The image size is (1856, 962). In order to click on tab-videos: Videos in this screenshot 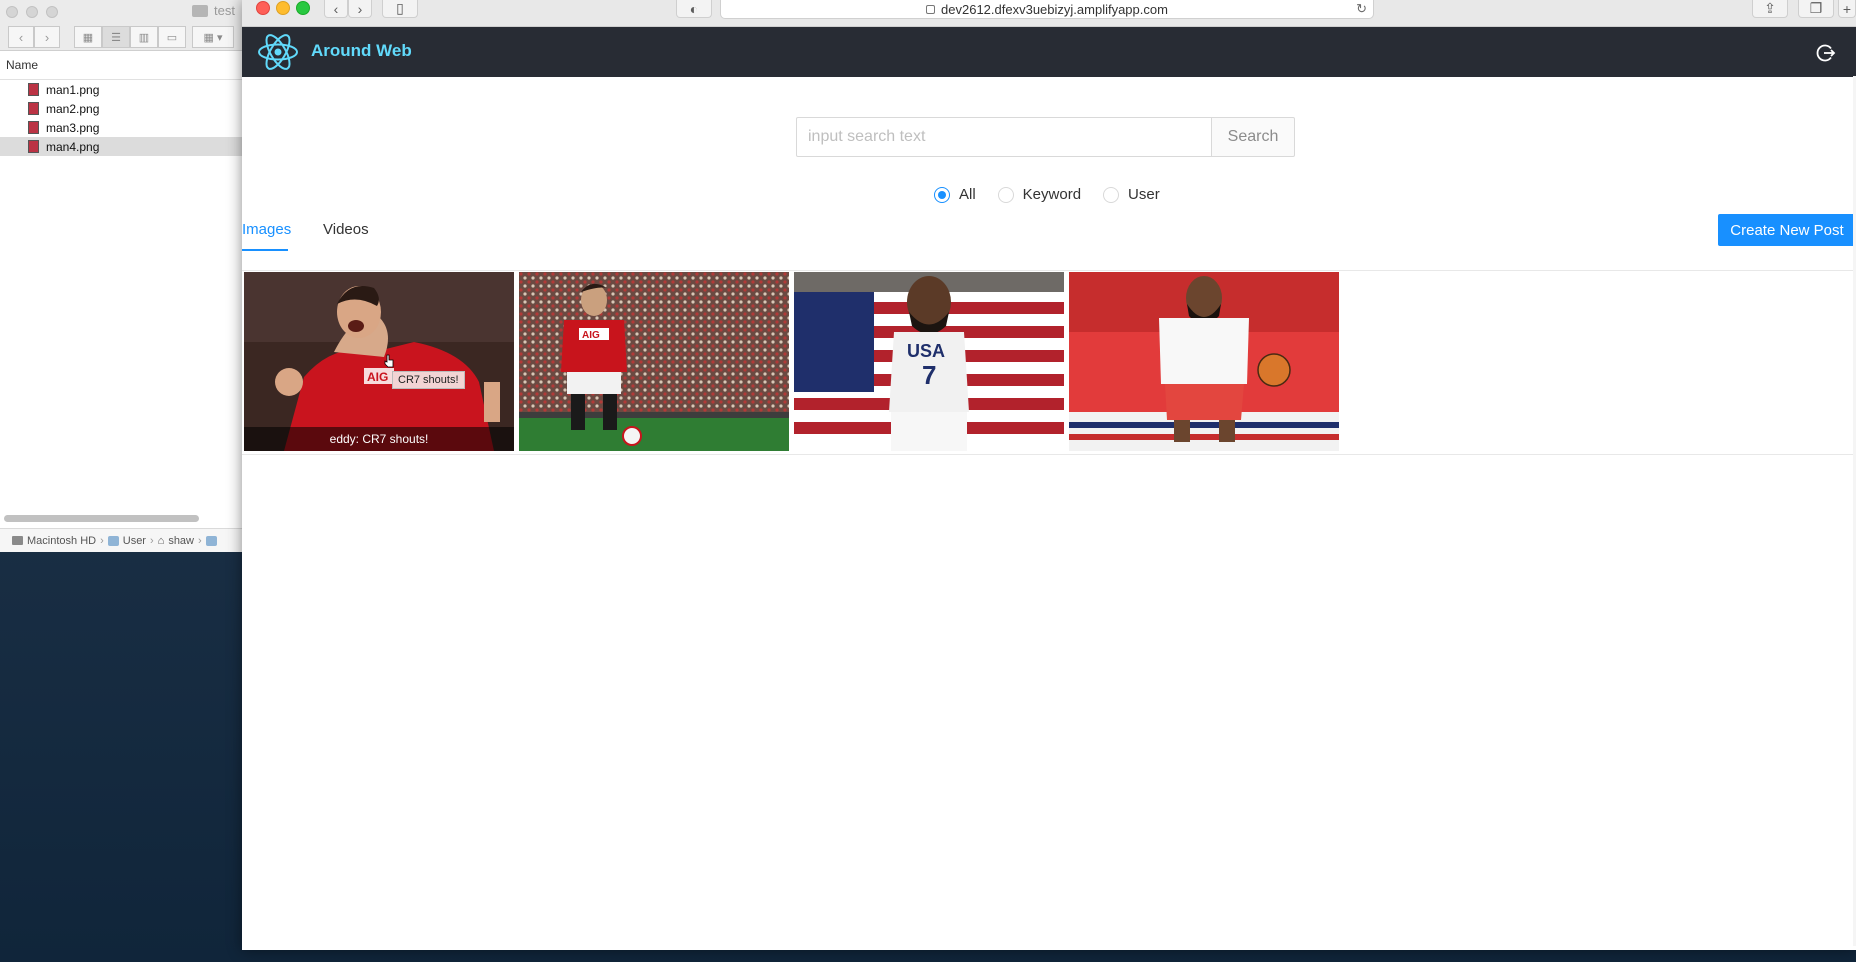, I will do `click(346, 245)`.